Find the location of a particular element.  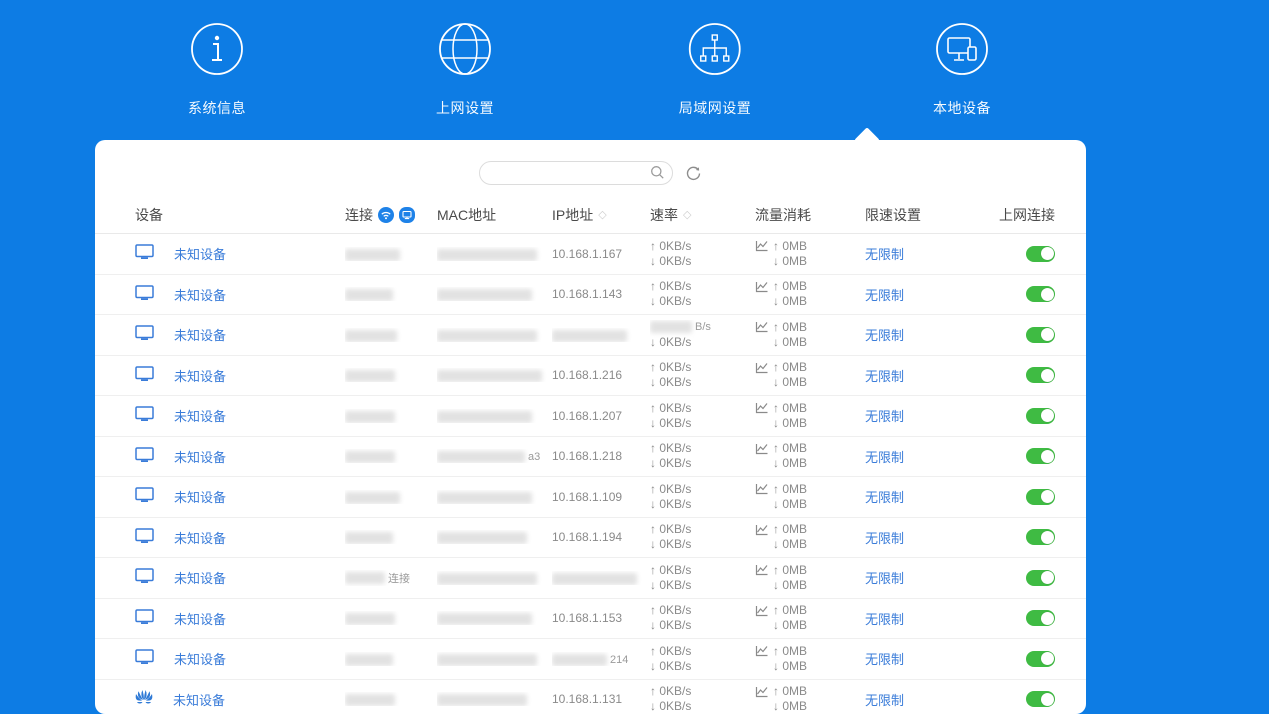

tab-lan-settings: 局域网设置 is located at coordinates (715, 70).